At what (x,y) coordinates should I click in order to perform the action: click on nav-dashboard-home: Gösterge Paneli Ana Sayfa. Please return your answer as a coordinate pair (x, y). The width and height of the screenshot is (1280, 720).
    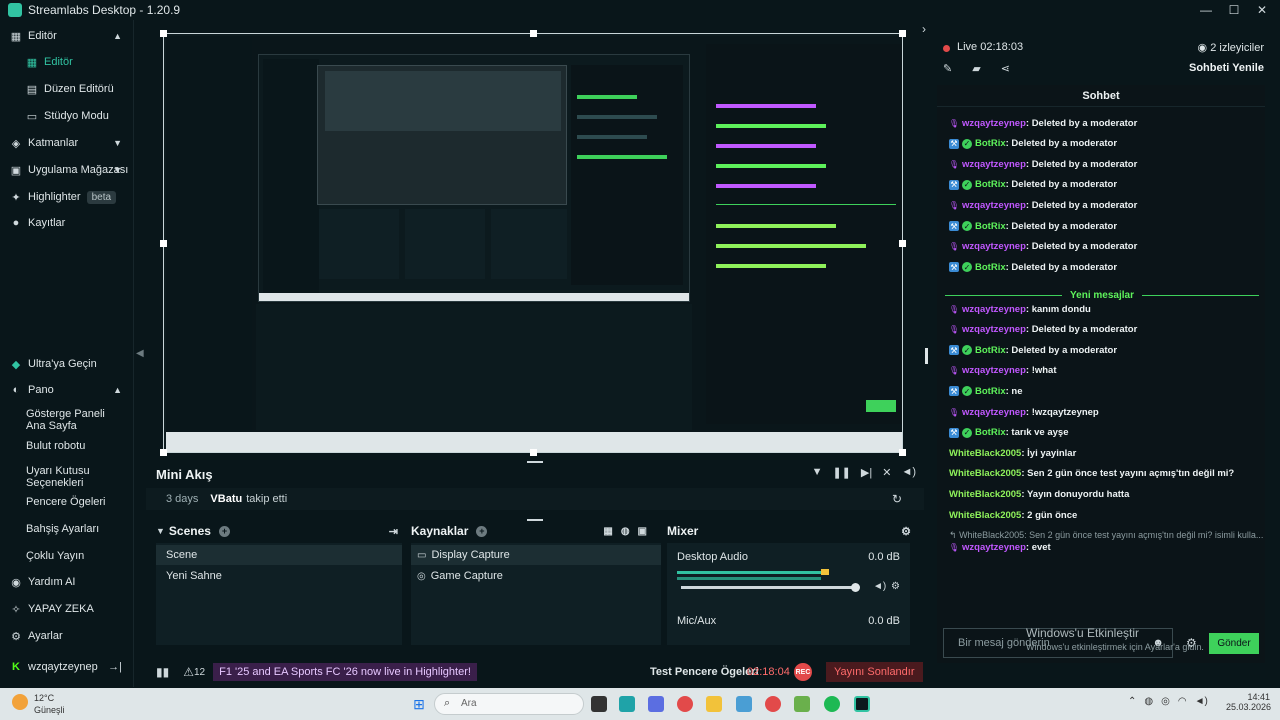
    Looking at the image, I should click on (67, 420).